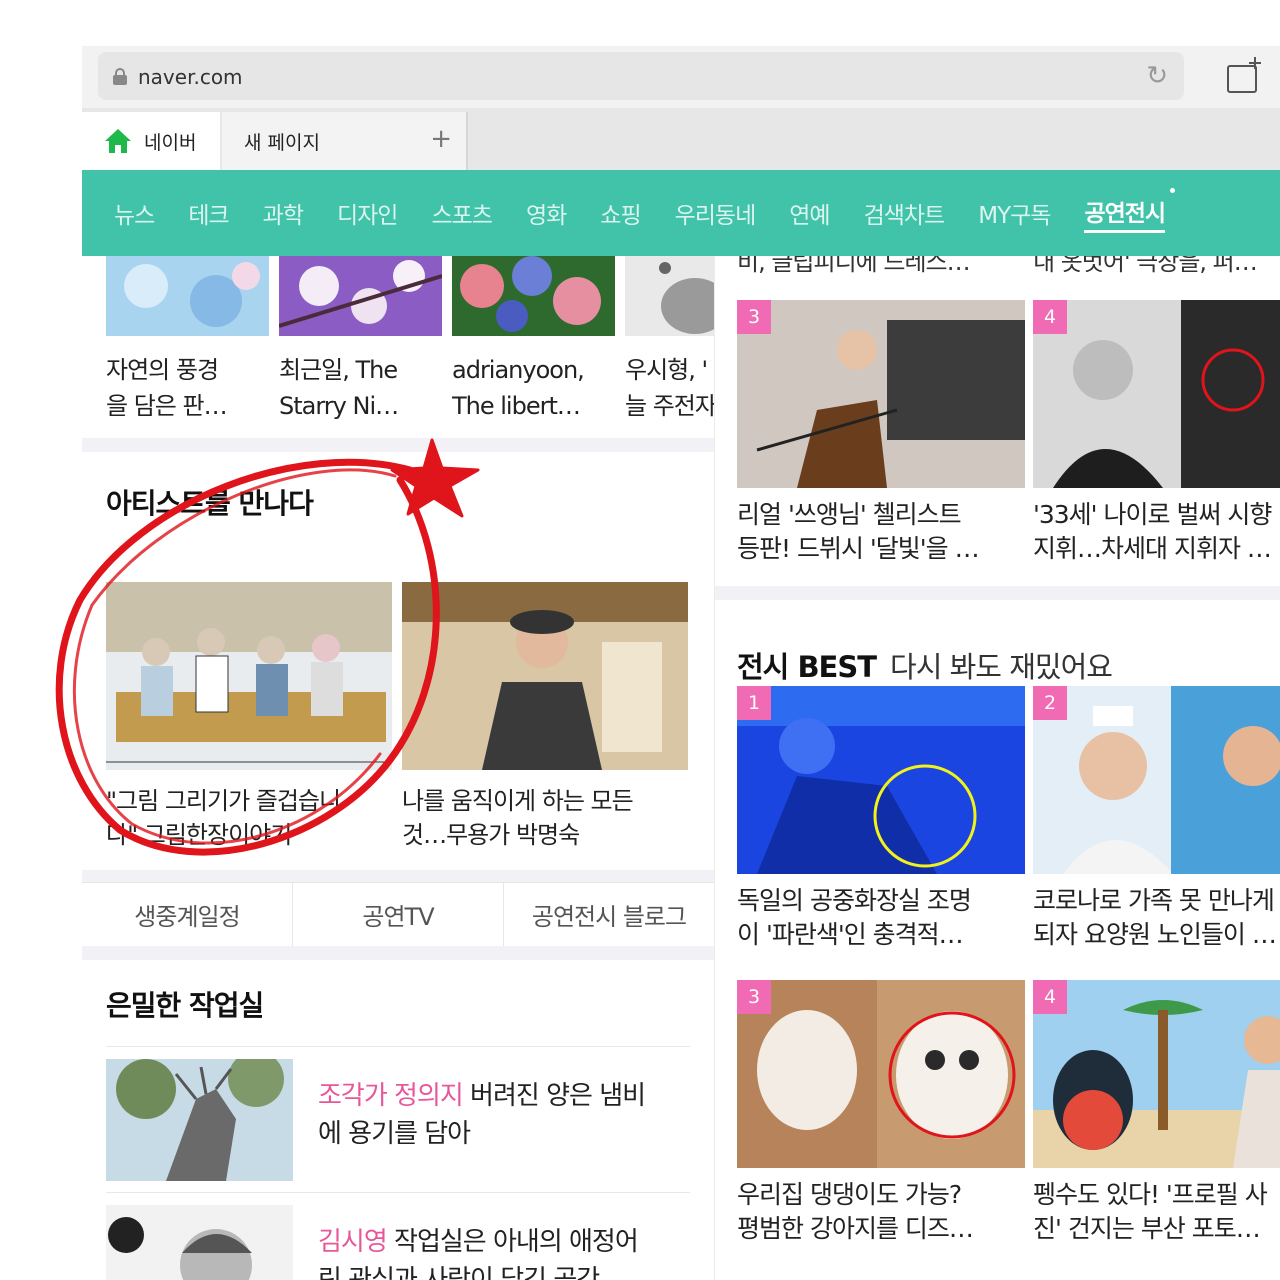  I want to click on cellist-photo-image, so click(881, 394).